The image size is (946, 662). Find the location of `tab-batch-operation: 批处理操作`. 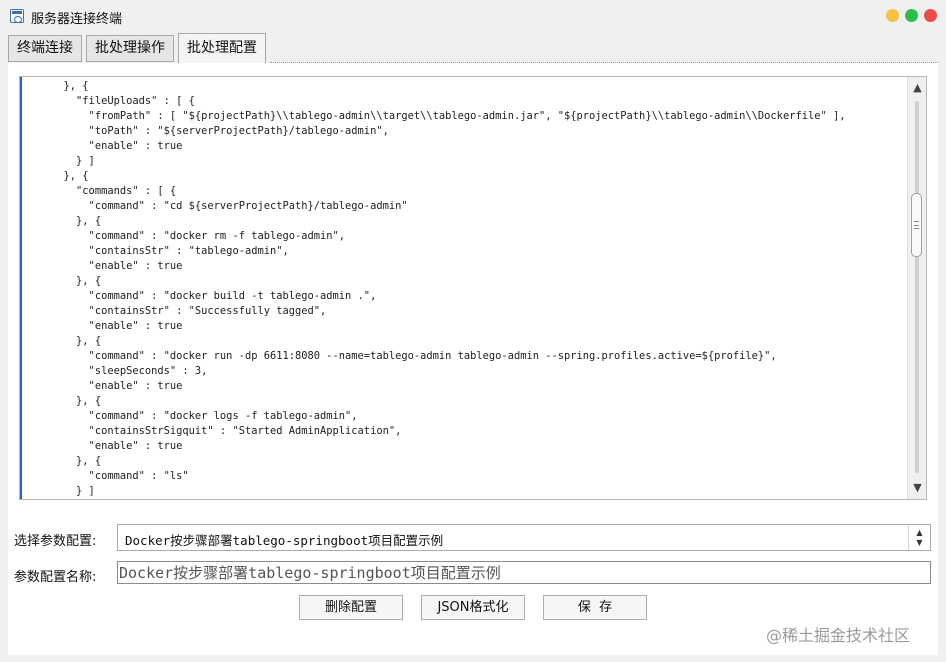

tab-batch-operation: 批处理操作 is located at coordinates (130, 48).